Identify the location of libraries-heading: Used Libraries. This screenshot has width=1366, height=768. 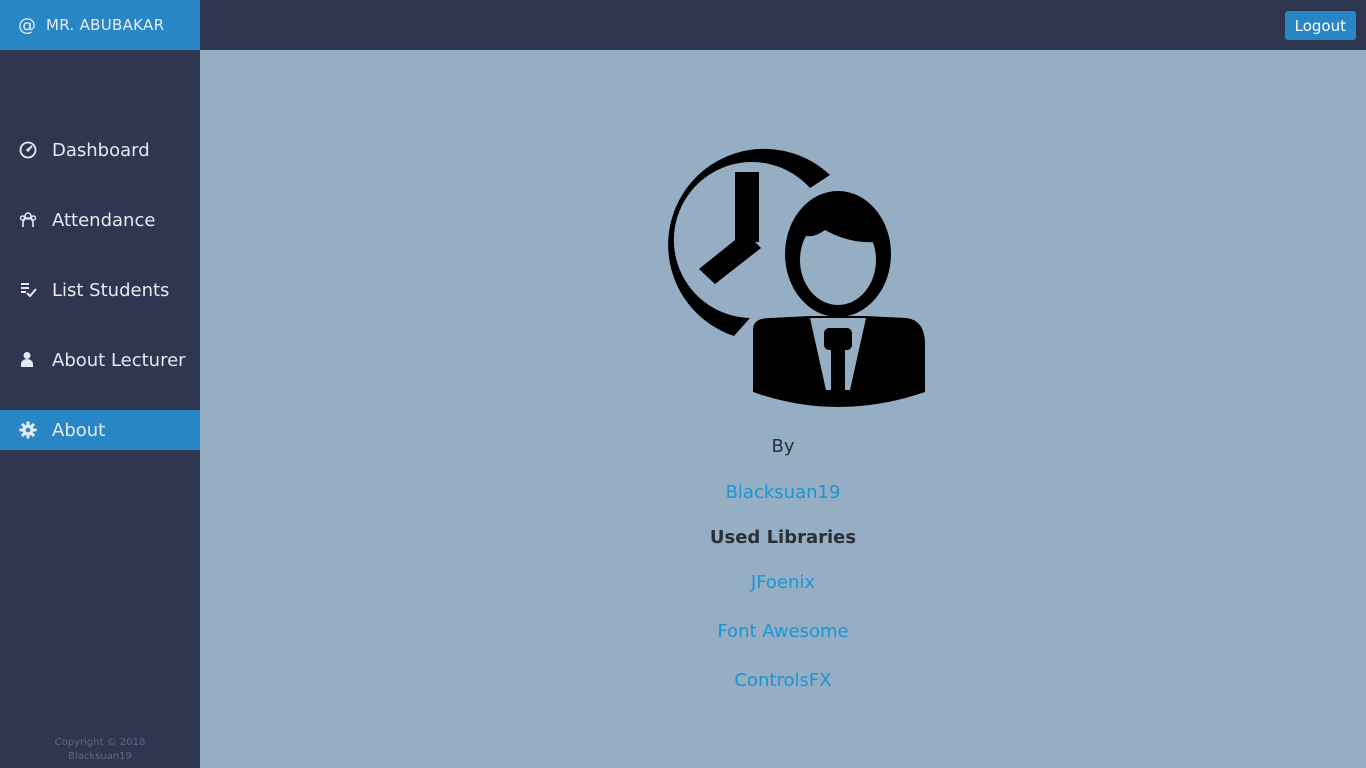
(783, 537).